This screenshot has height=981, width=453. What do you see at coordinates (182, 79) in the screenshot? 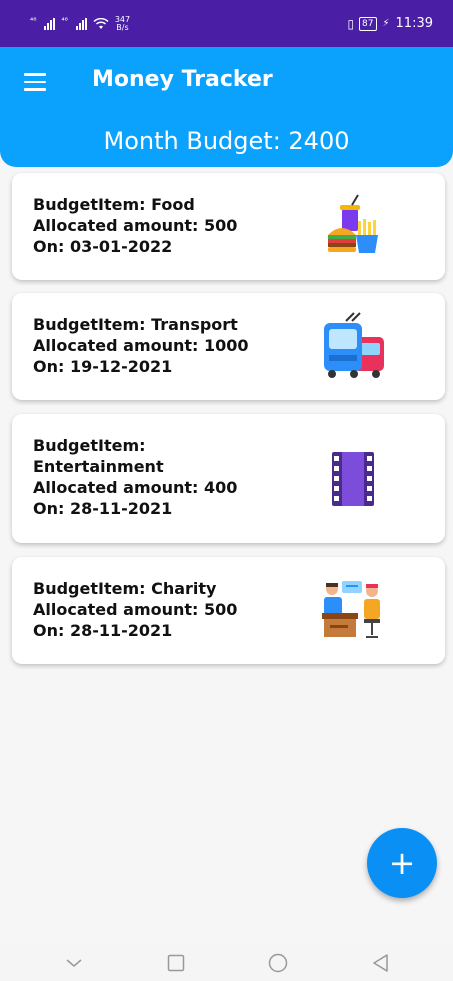
I see `app-title: Money Tracker` at bounding box center [182, 79].